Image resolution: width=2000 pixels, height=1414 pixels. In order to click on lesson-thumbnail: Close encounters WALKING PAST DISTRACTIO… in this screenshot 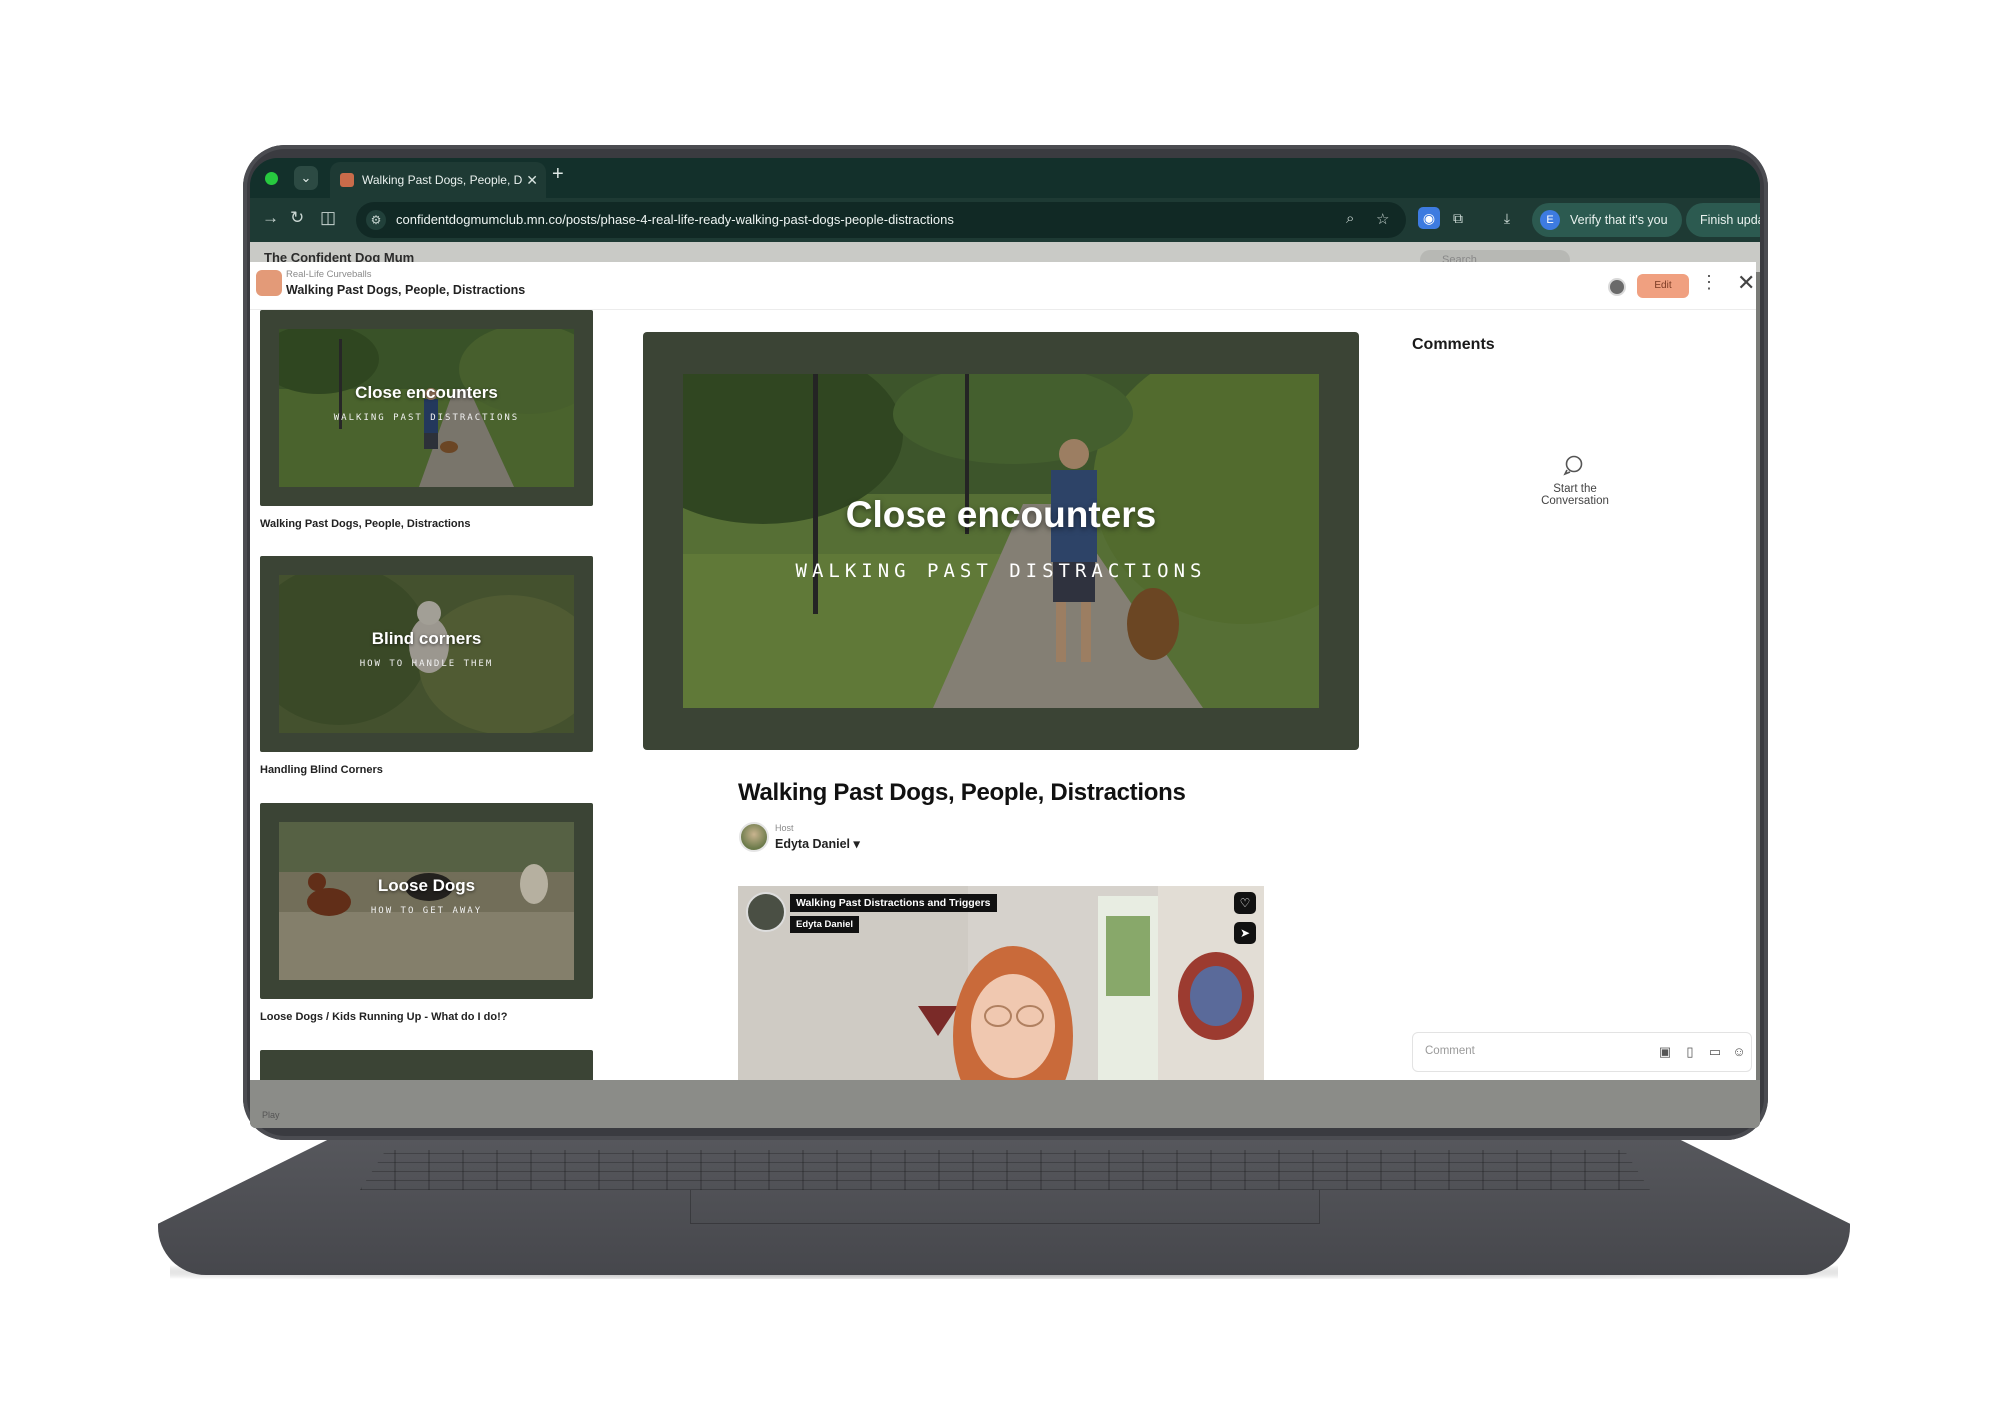, I will do `click(426, 408)`.